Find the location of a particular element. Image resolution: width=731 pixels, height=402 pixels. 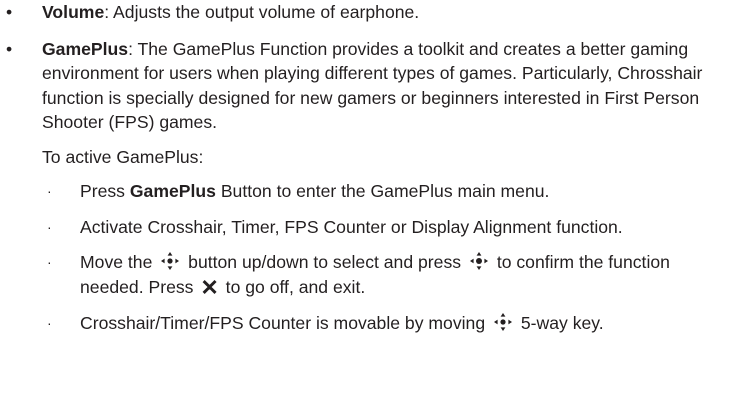

step-4-text-b: 5-way key. is located at coordinates (560, 323).